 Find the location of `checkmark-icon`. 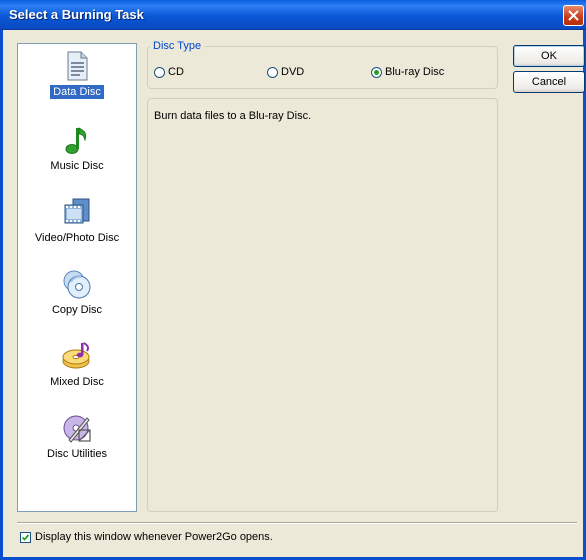

checkmark-icon is located at coordinates (25, 537).